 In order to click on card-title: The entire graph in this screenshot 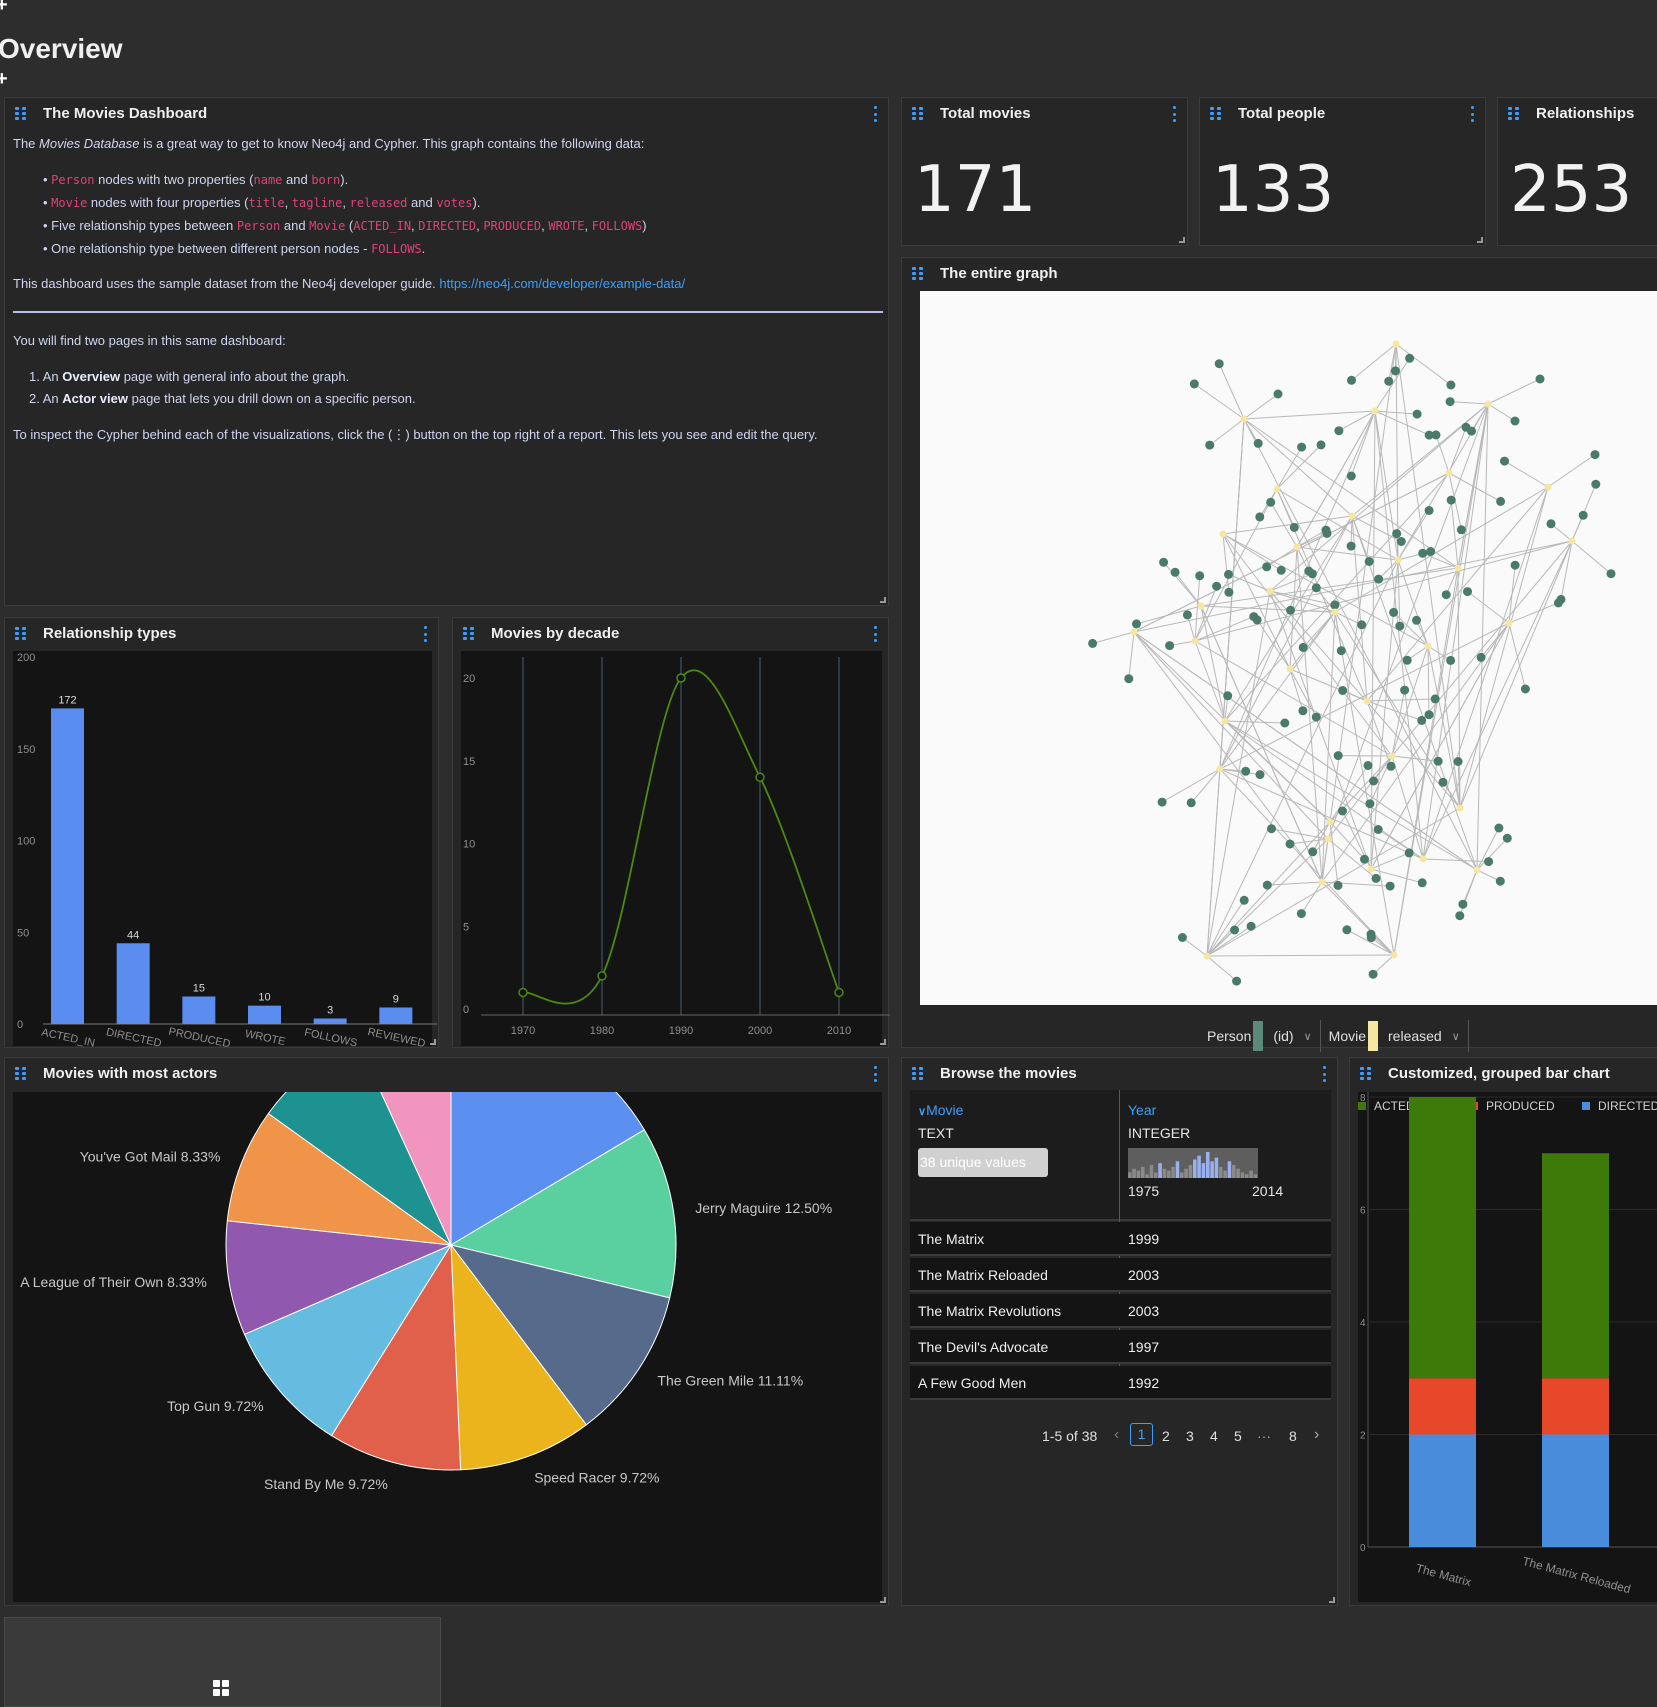, I will do `click(999, 273)`.